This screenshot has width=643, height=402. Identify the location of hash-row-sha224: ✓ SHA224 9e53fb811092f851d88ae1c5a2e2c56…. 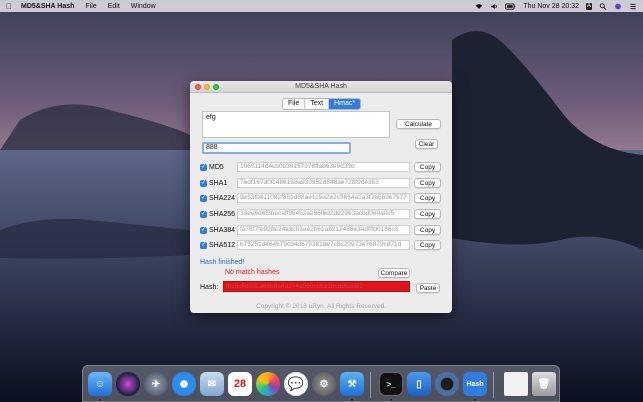
(325, 198).